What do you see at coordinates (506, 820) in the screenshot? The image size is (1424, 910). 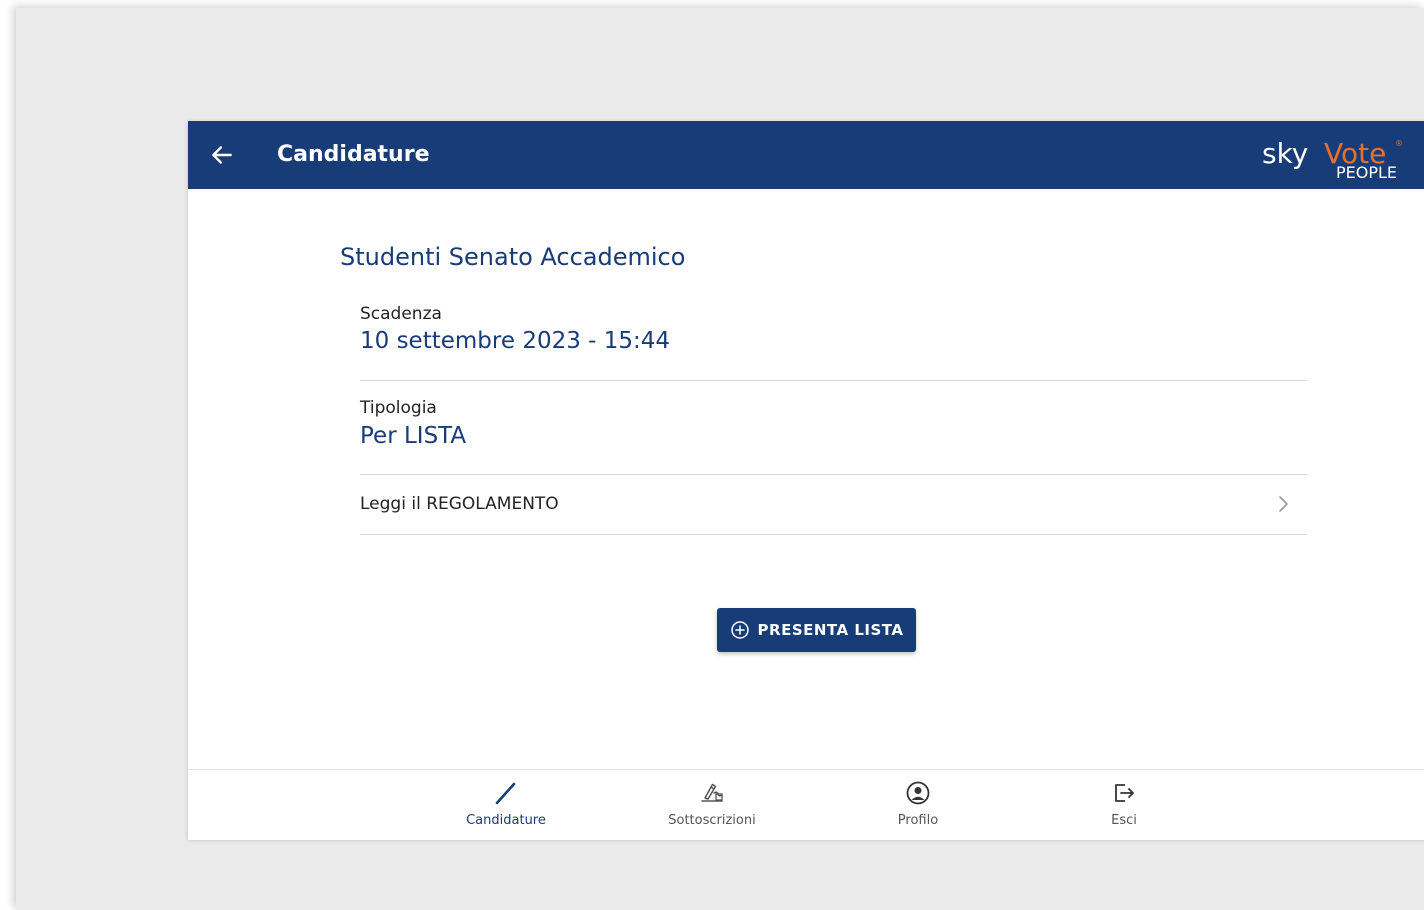 I see `nav-label-candidature: Candidature` at bounding box center [506, 820].